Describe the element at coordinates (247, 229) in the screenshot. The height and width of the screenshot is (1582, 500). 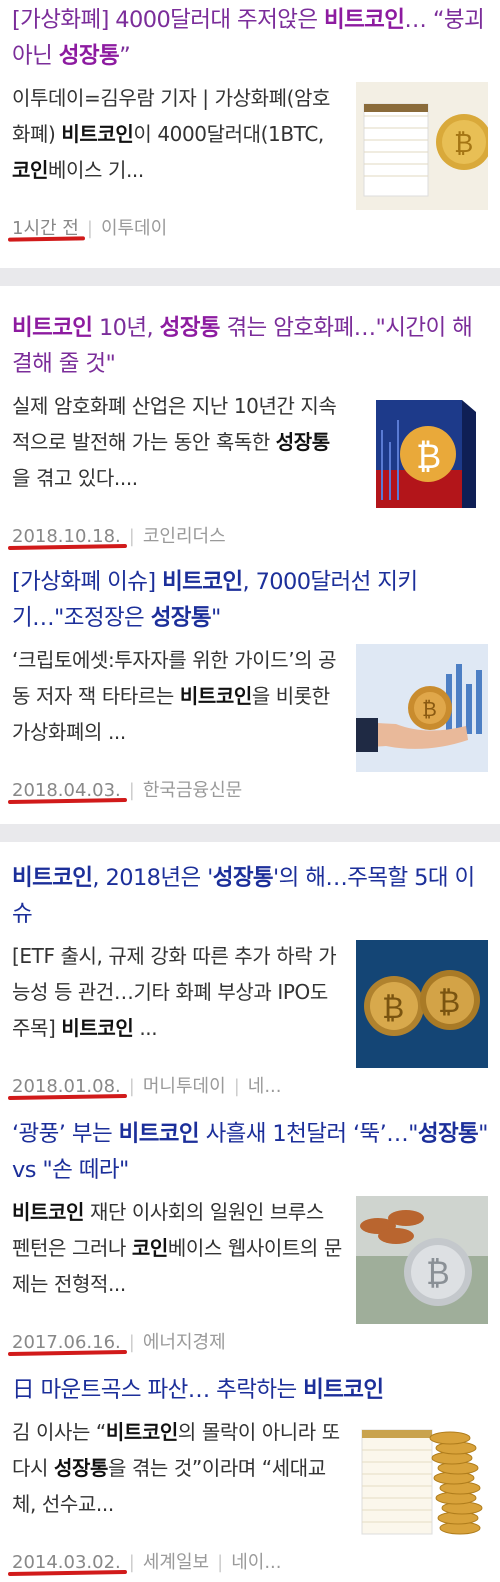
I see `news-meta: 1시간 전 | 이투데이` at that location.